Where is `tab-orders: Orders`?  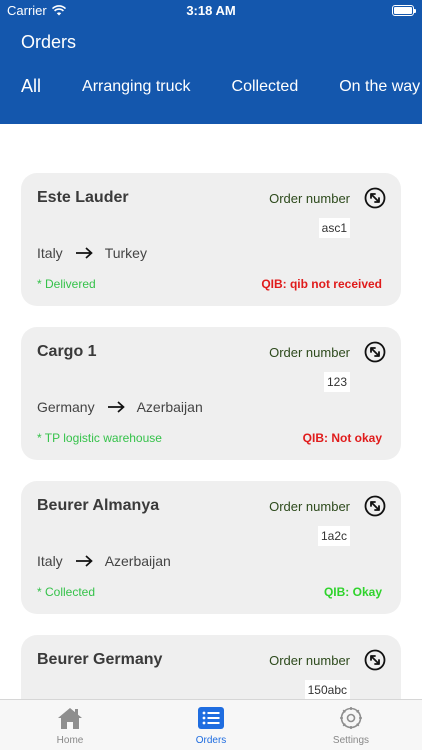 tab-orders: Orders is located at coordinates (211, 725).